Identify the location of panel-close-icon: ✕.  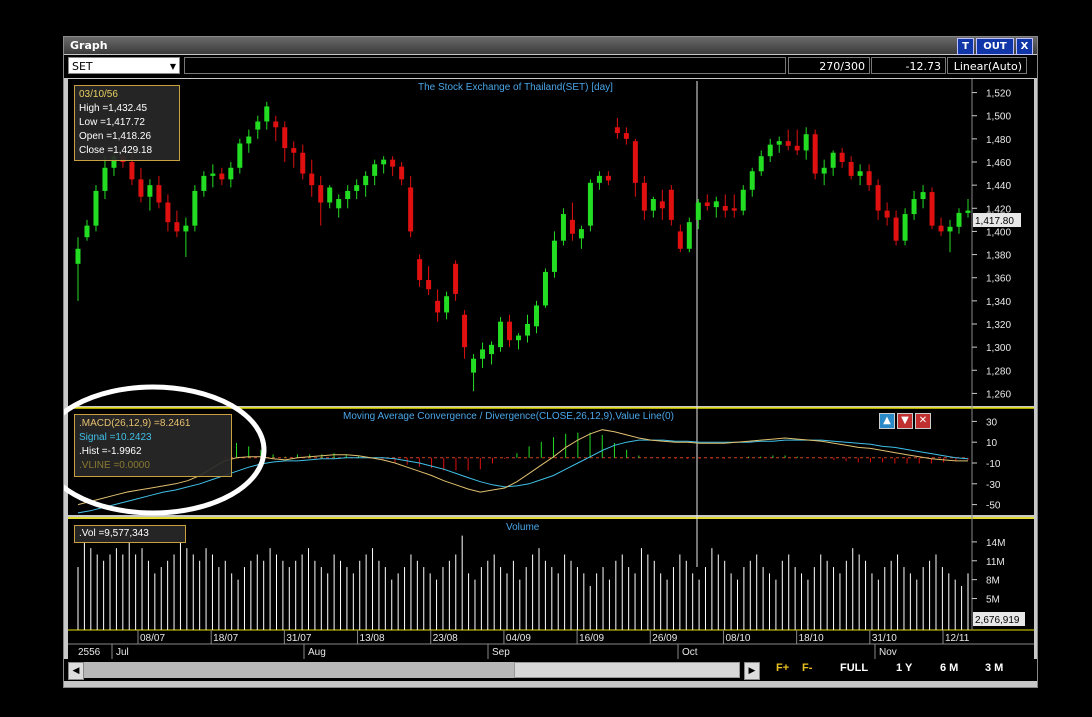
(923, 421).